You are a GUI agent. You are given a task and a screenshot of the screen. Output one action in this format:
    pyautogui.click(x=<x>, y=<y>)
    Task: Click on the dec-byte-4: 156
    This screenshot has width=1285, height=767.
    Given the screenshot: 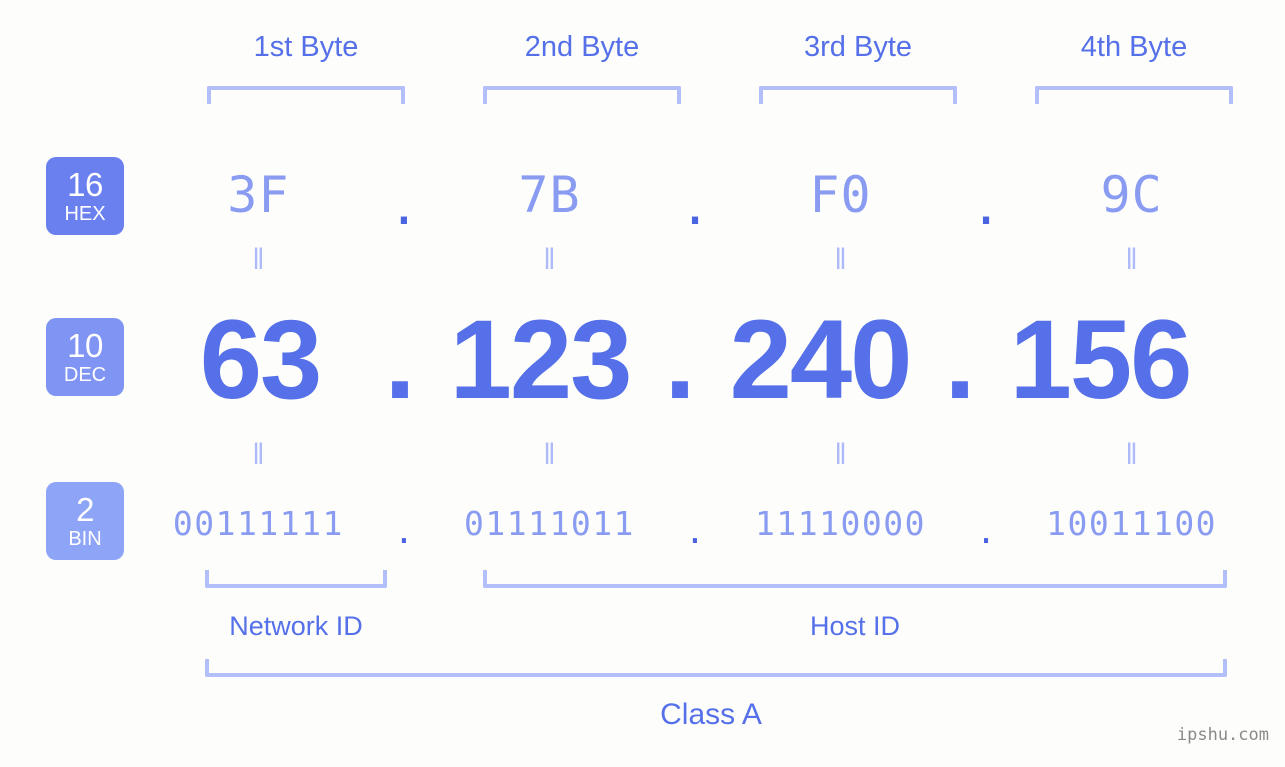 What is the action you would take?
    pyautogui.click(x=1101, y=359)
    